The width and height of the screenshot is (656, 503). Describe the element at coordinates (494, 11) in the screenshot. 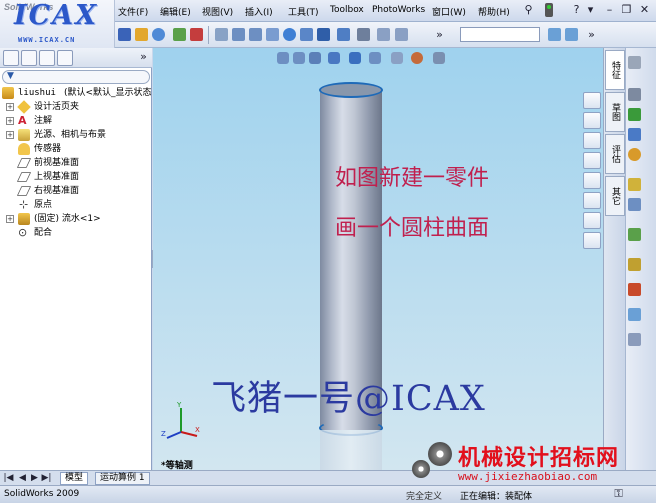

I see `menu-help: 帮助(H)` at that location.